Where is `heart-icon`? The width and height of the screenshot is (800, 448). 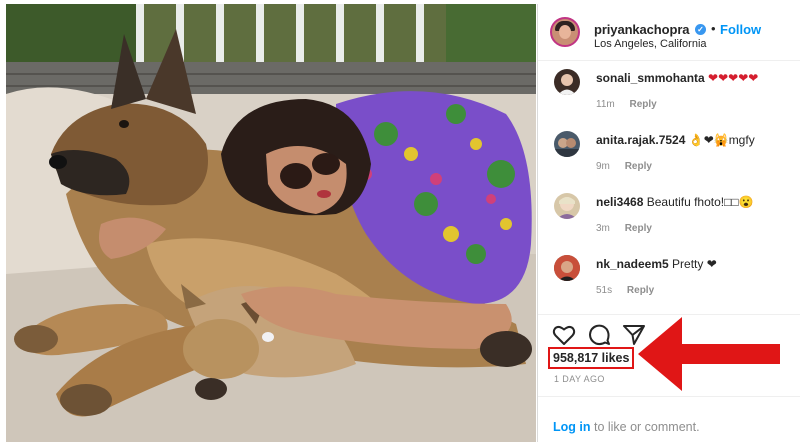 heart-icon is located at coordinates (564, 335).